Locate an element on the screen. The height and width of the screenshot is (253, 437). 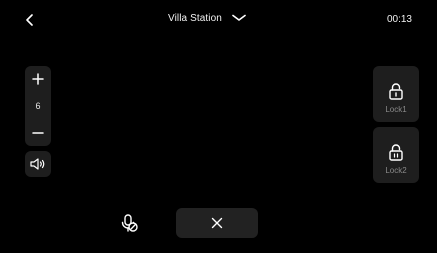
close-icon is located at coordinates (217, 223).